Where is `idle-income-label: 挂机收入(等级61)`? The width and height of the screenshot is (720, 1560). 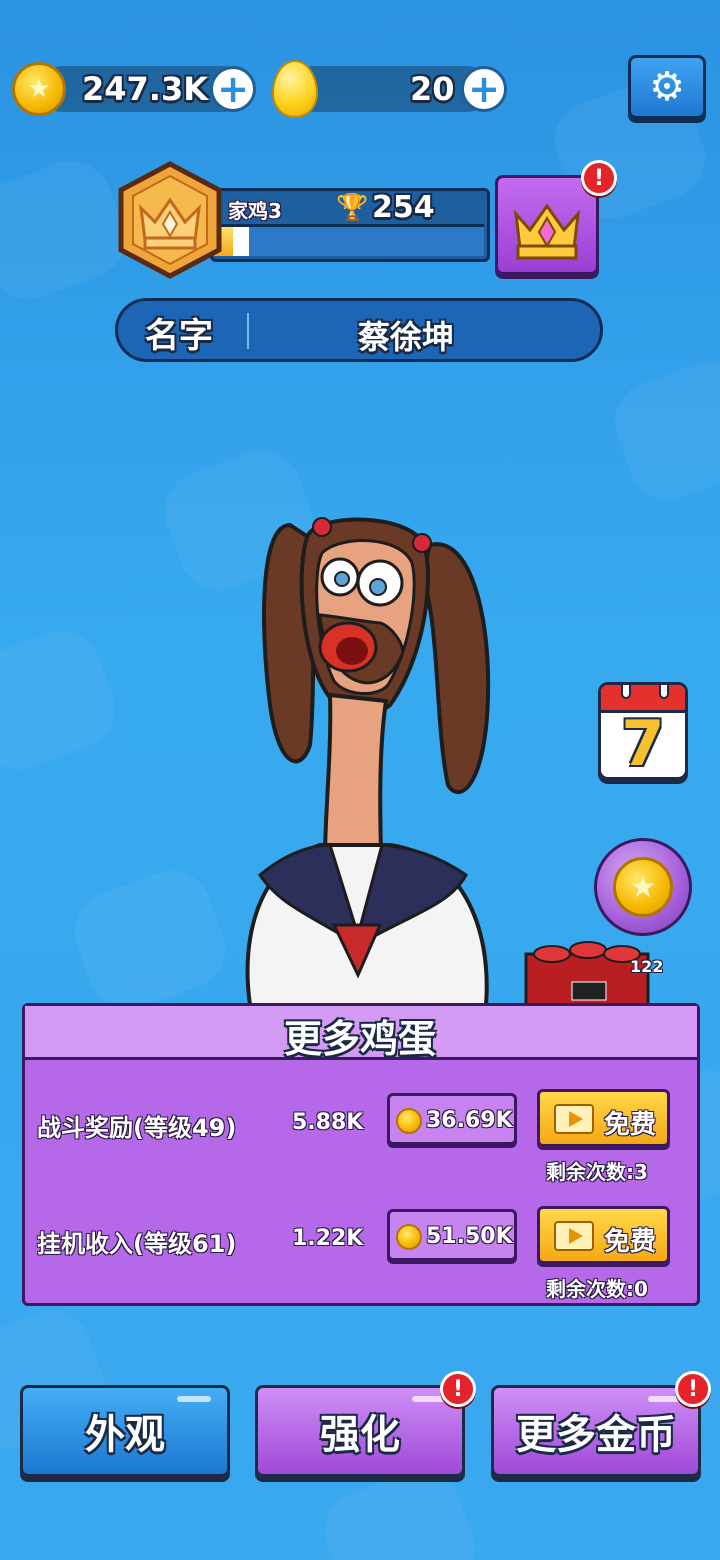
idle-income-label: 挂机收入(等级61) is located at coordinates (137, 1244).